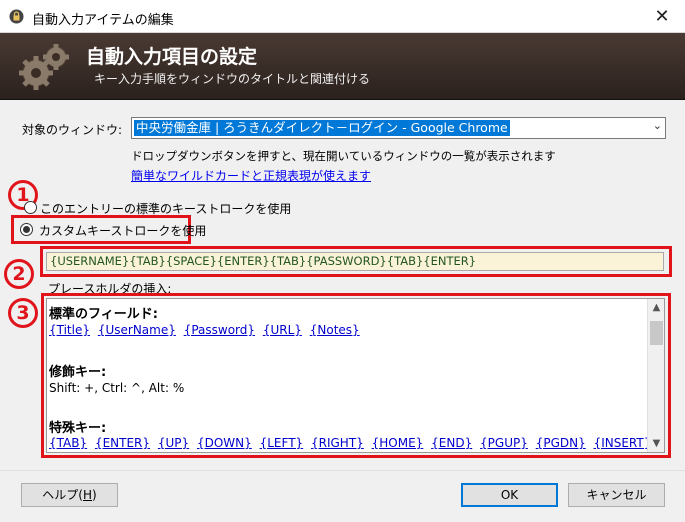  Describe the element at coordinates (23, 313) in the screenshot. I see `annotation-marker-3: 3` at that location.